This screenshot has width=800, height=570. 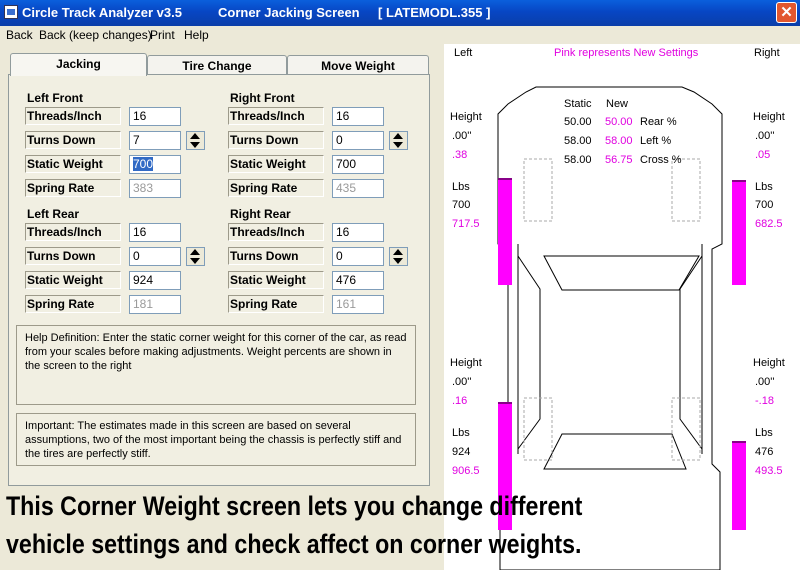 I want to click on menu-back-keep-changes: Back (keep changes), so click(x=95, y=35).